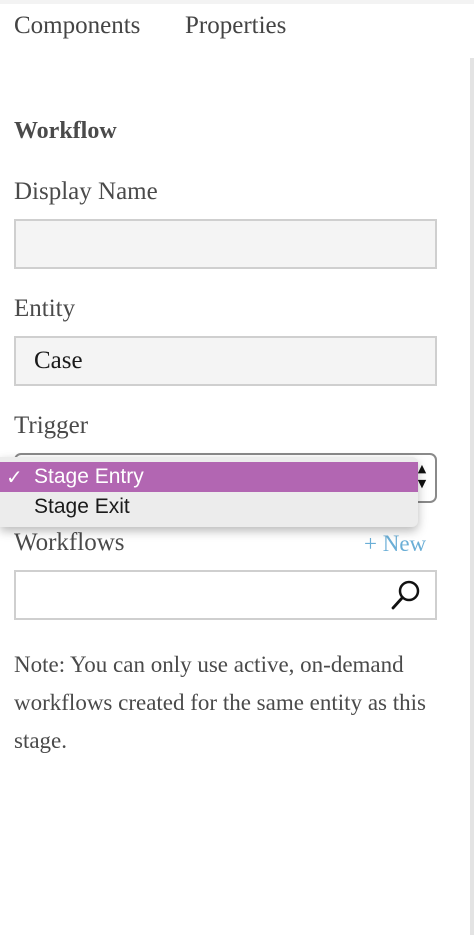  I want to click on workflows-label: Workflows, so click(69, 542).